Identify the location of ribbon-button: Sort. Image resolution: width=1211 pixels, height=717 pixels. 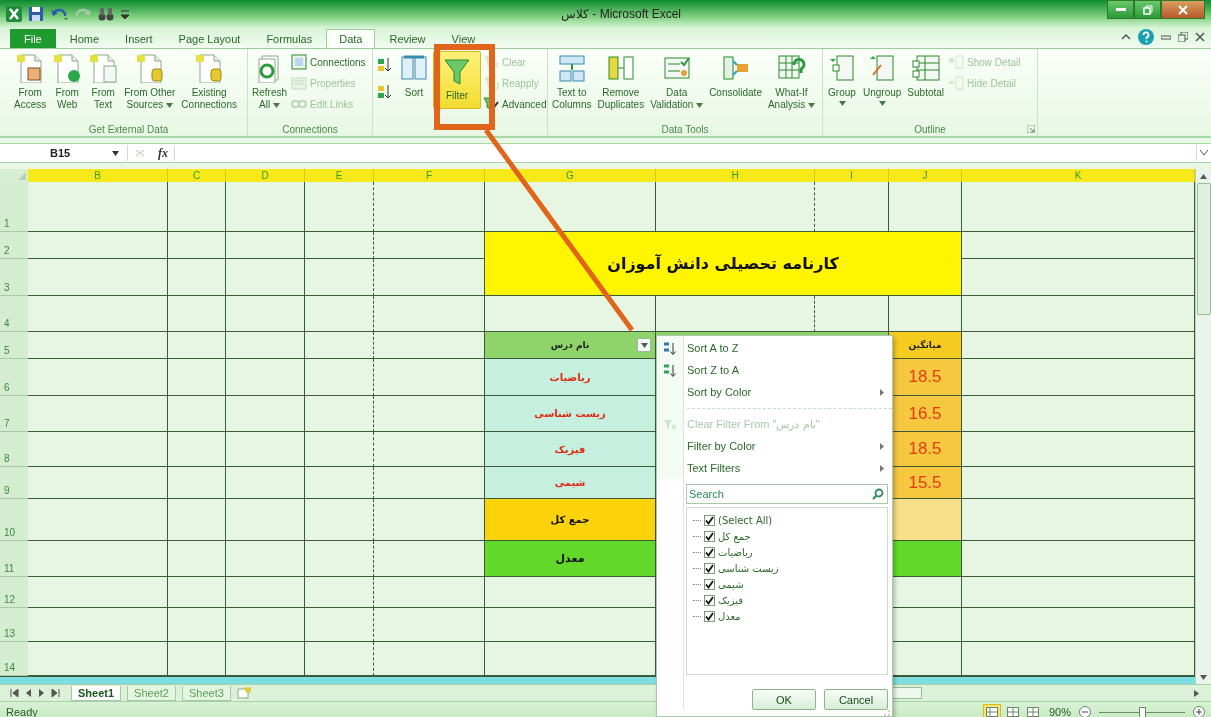
(414, 76).